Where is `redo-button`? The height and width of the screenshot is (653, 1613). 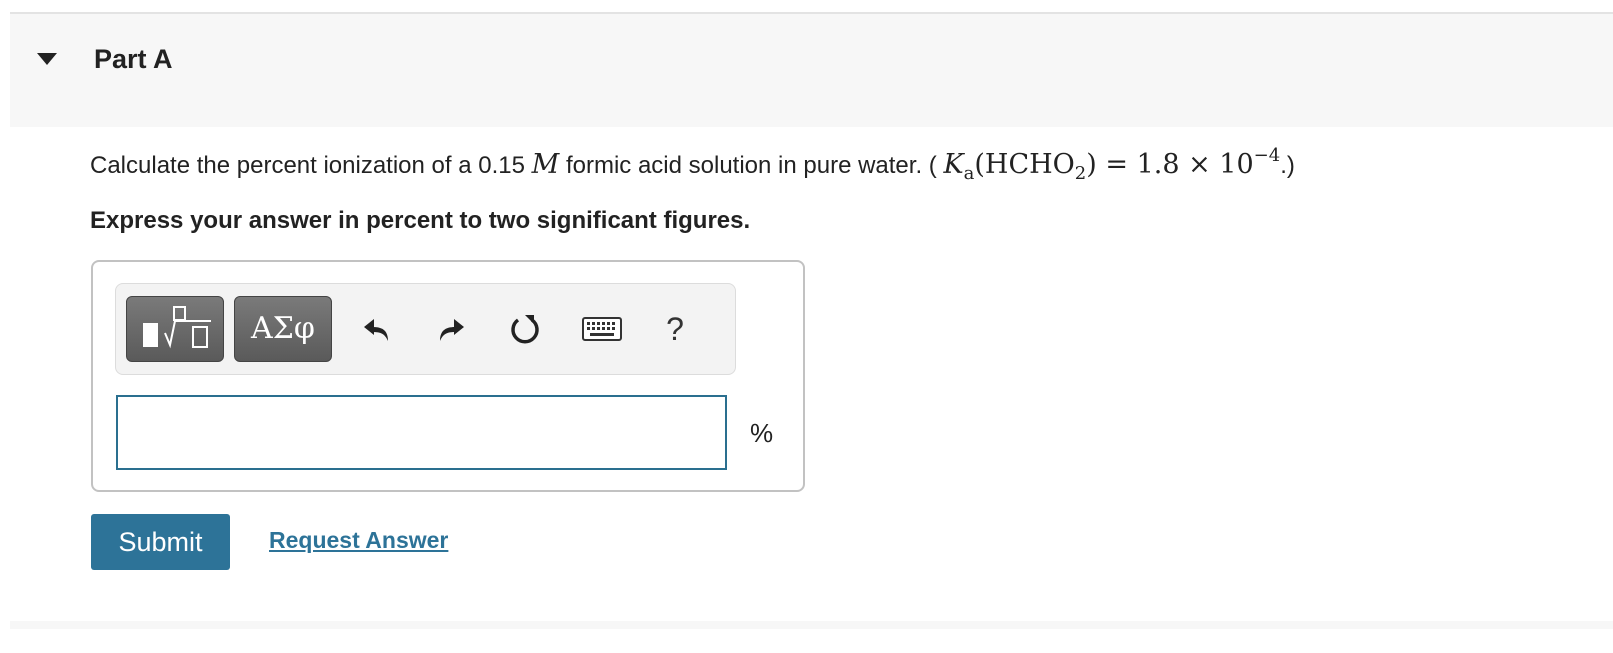
redo-button is located at coordinates (451, 329).